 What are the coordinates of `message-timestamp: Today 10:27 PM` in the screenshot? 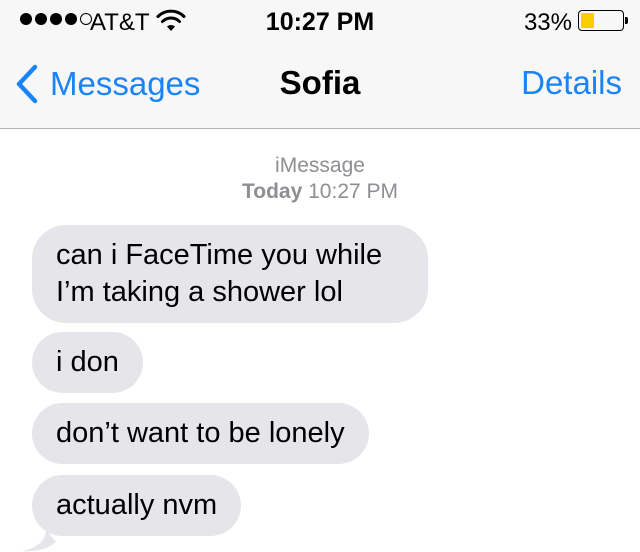 It's located at (320, 192).